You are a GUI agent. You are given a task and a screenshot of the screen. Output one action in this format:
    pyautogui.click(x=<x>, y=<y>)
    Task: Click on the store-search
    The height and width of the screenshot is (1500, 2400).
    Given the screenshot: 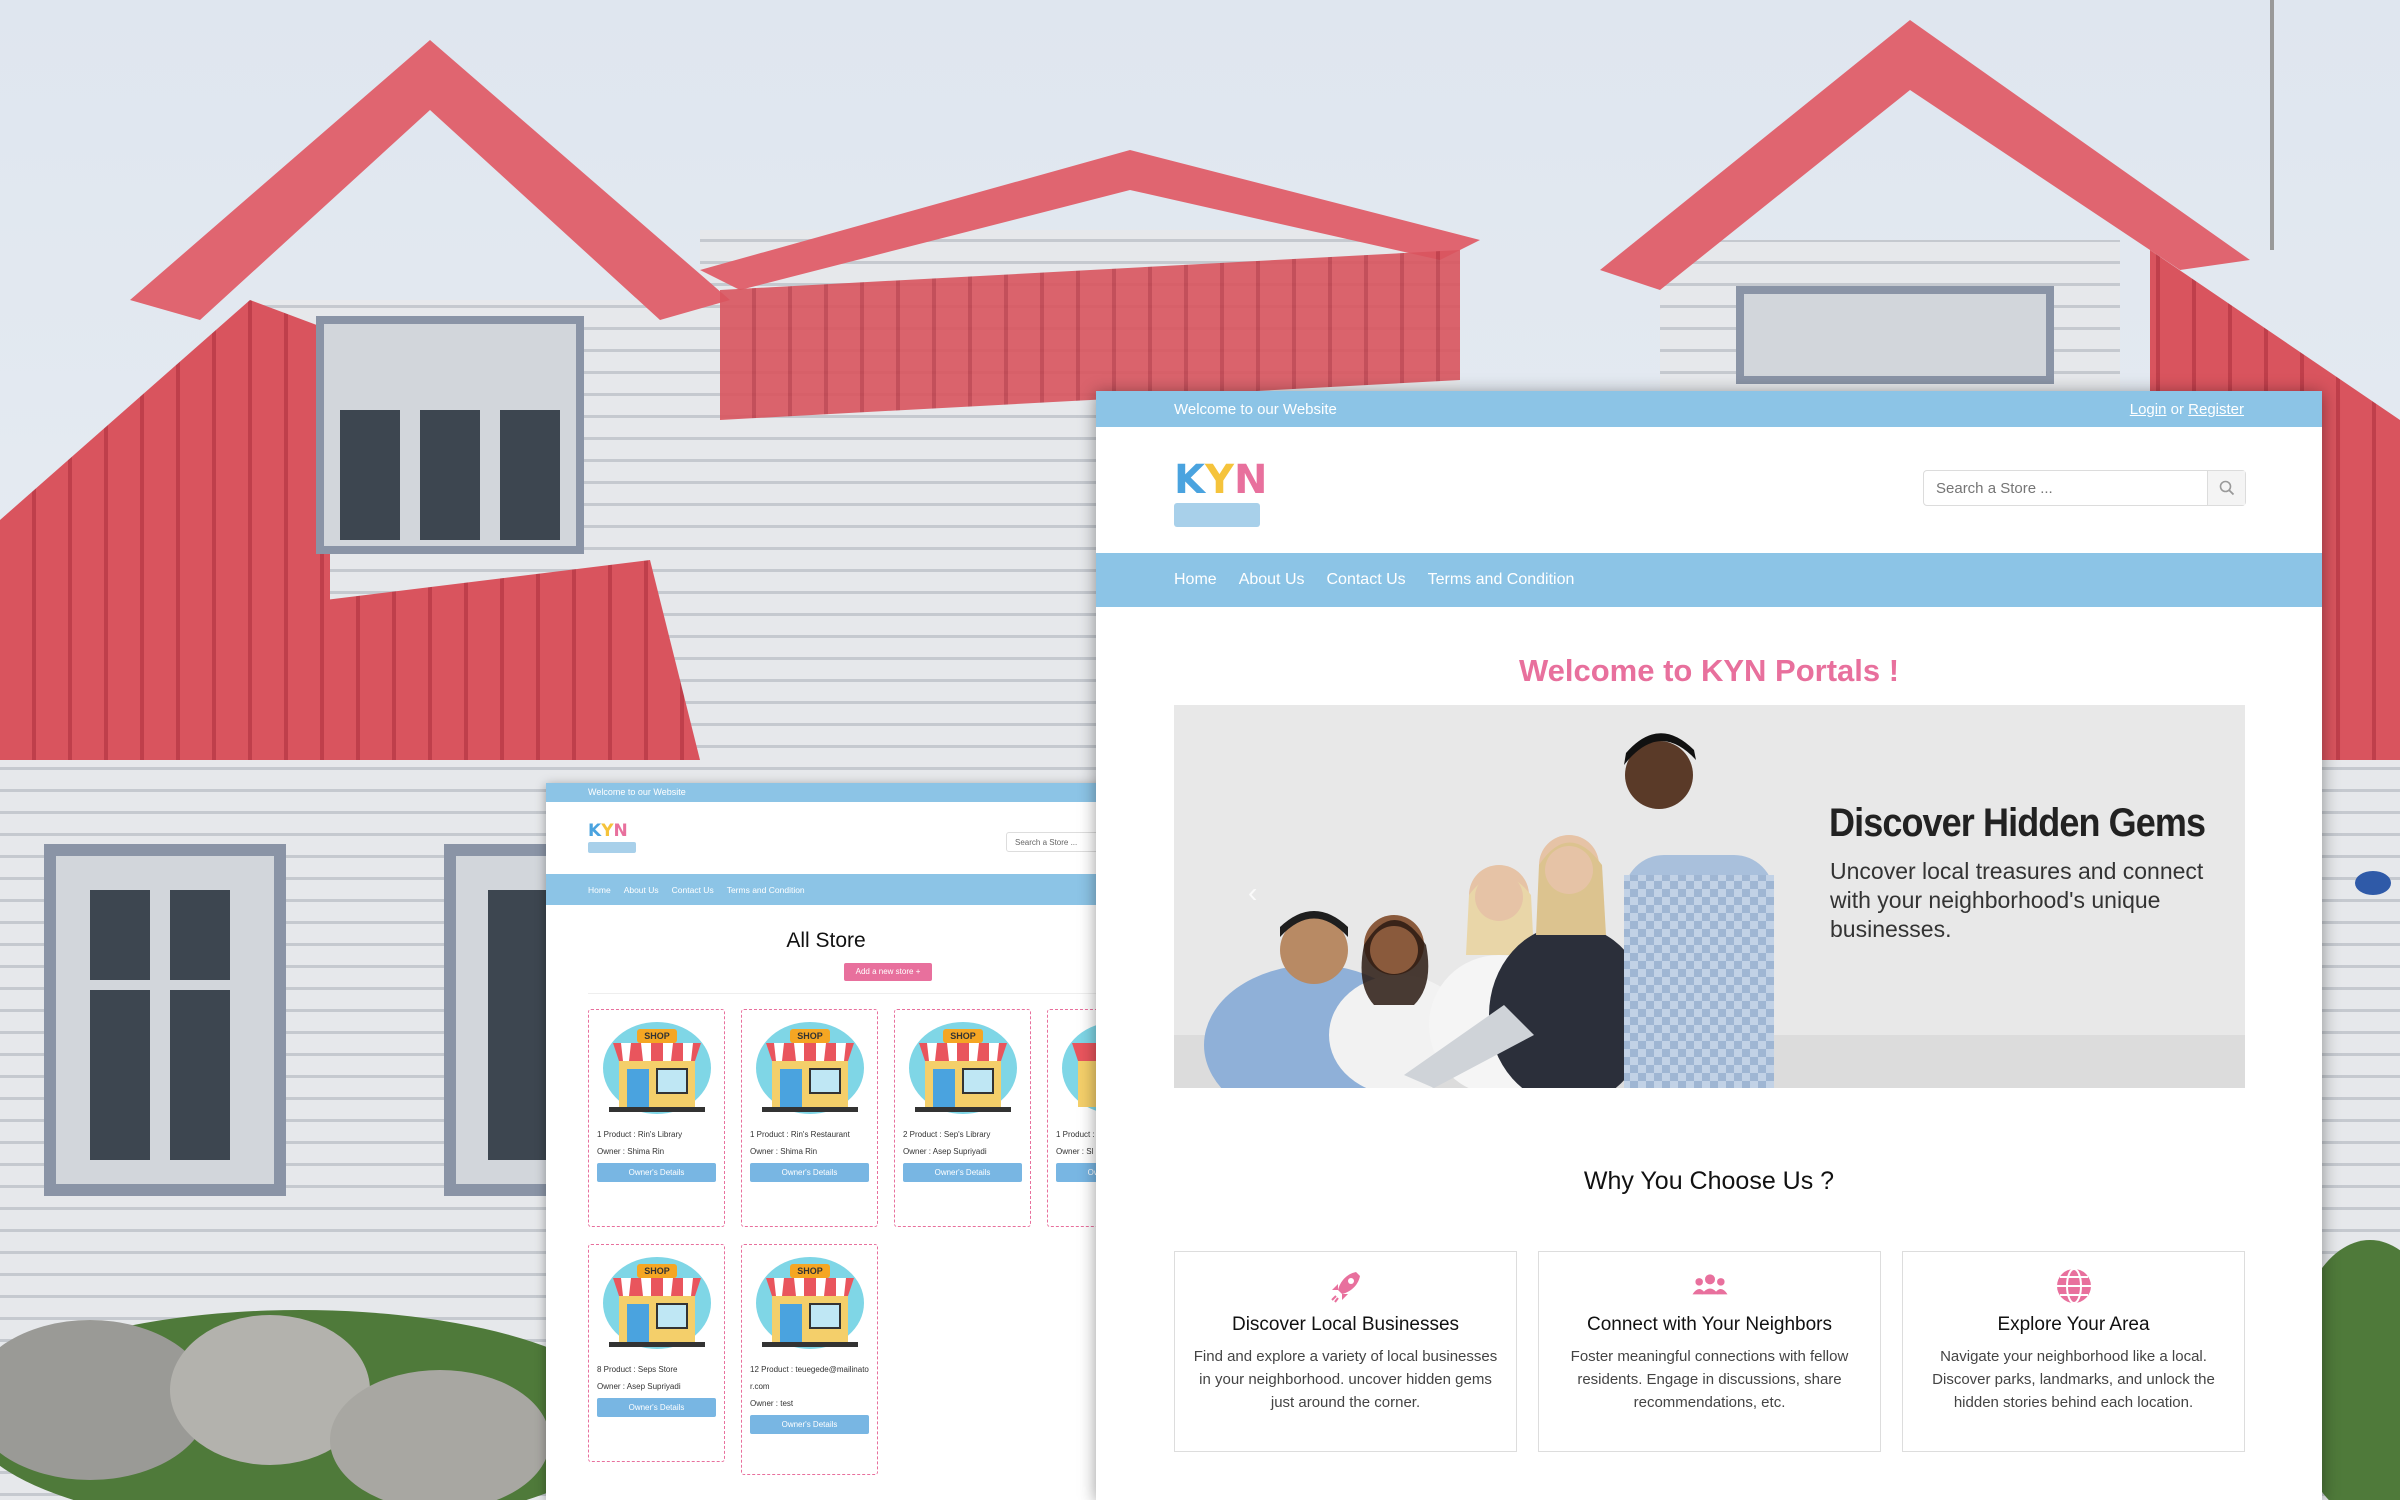 What is the action you would take?
    pyautogui.click(x=2084, y=488)
    